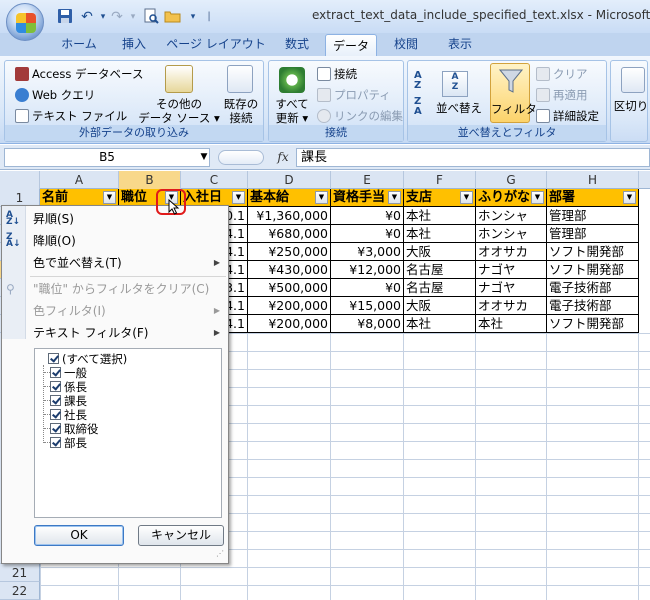 The width and height of the screenshot is (650, 600). Describe the element at coordinates (367, 306) in the screenshot. I see `table-cell-allowance: ¥15,000` at that location.